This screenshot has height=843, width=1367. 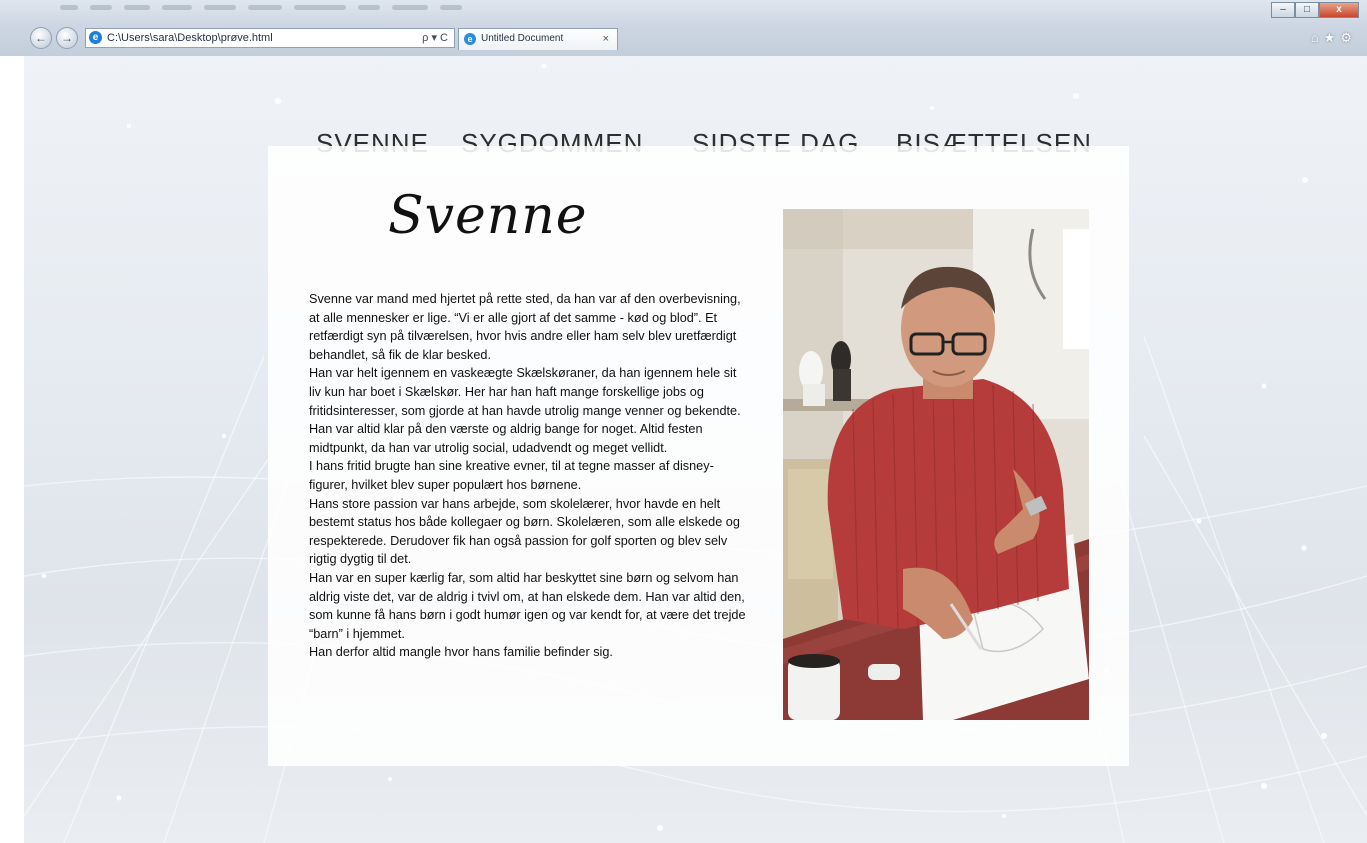 What do you see at coordinates (435, 38) in the screenshot?
I see `search-refresh-icons: ρ ▾ C` at bounding box center [435, 38].